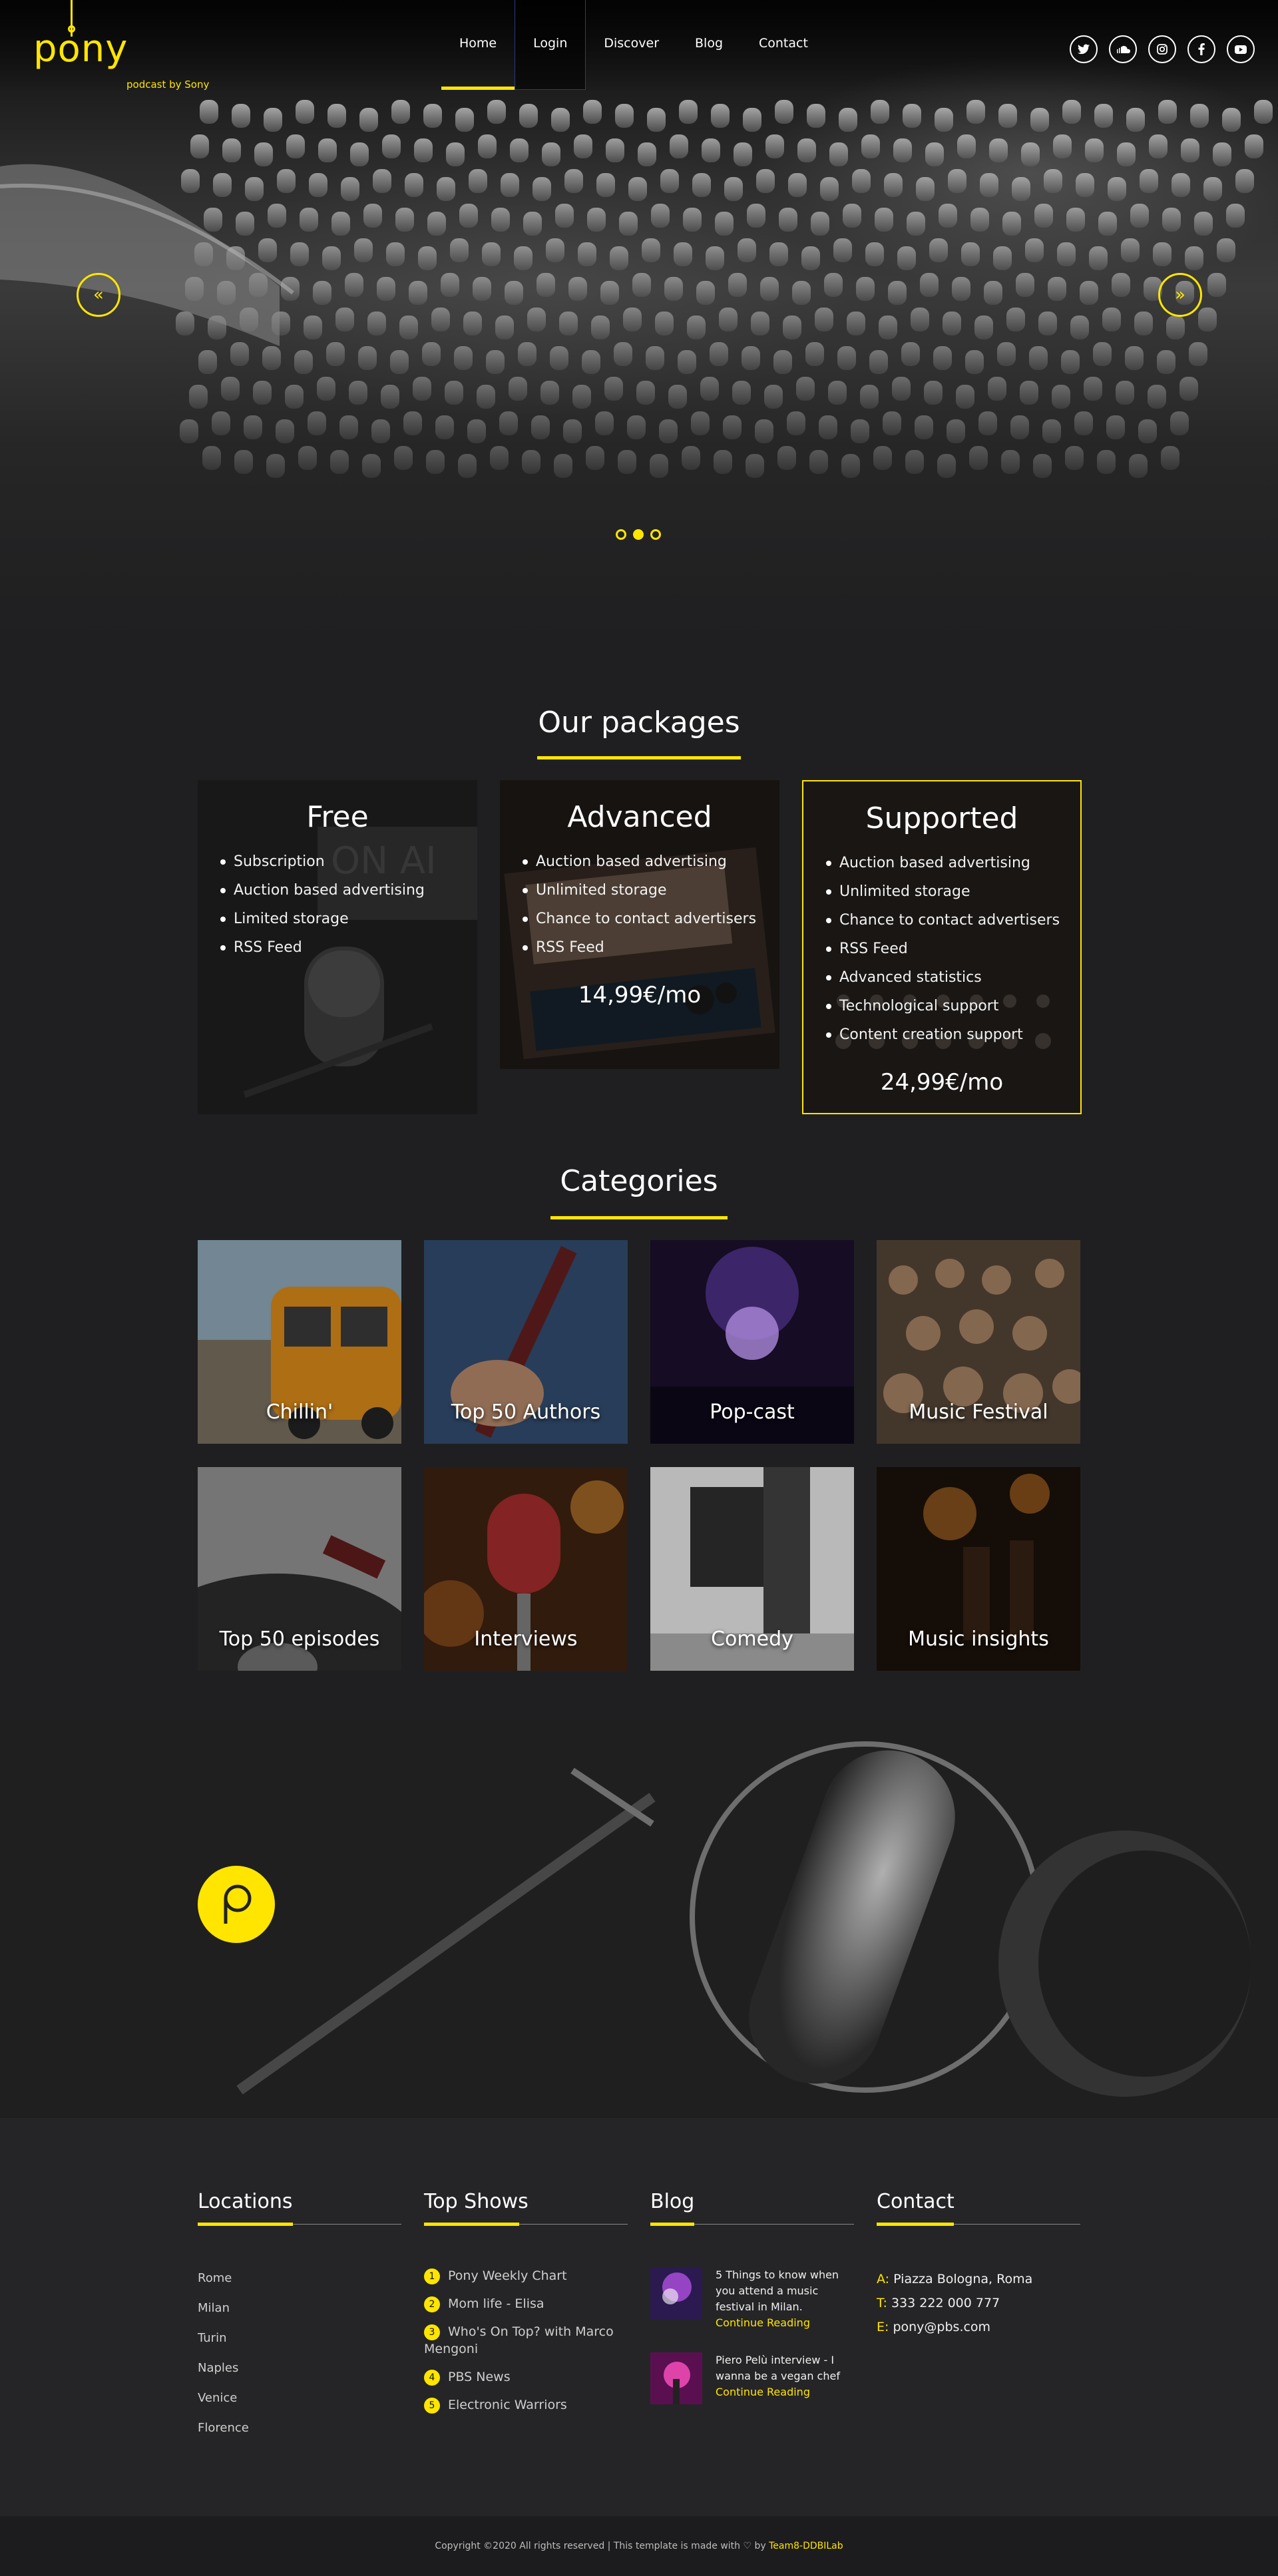 The height and width of the screenshot is (2576, 1278). What do you see at coordinates (526, 2340) in the screenshot?
I see `show-link: 3 Who's On Top? with Marco Mengoni` at bounding box center [526, 2340].